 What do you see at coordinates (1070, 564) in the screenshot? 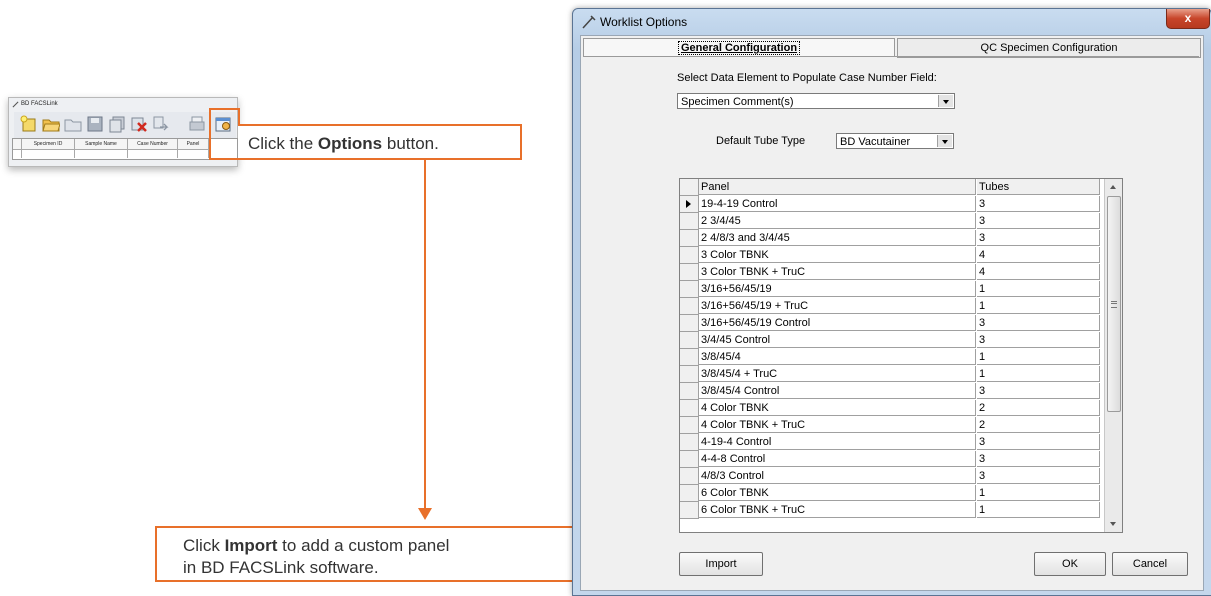
I see `ok-button: OK` at bounding box center [1070, 564].